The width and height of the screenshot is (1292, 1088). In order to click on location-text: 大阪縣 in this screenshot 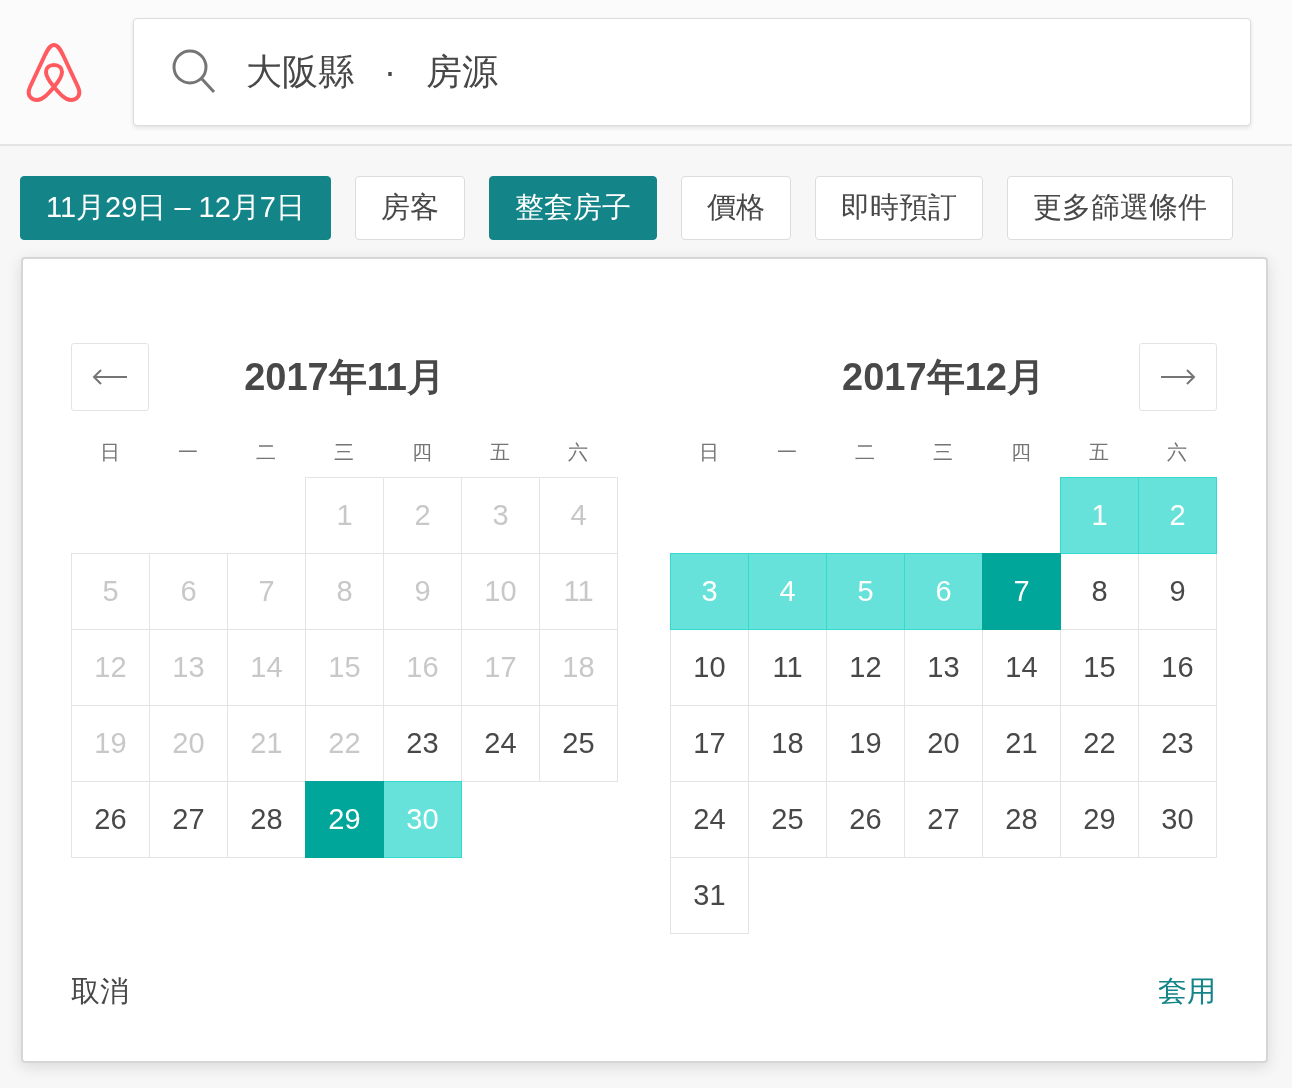, I will do `click(300, 72)`.